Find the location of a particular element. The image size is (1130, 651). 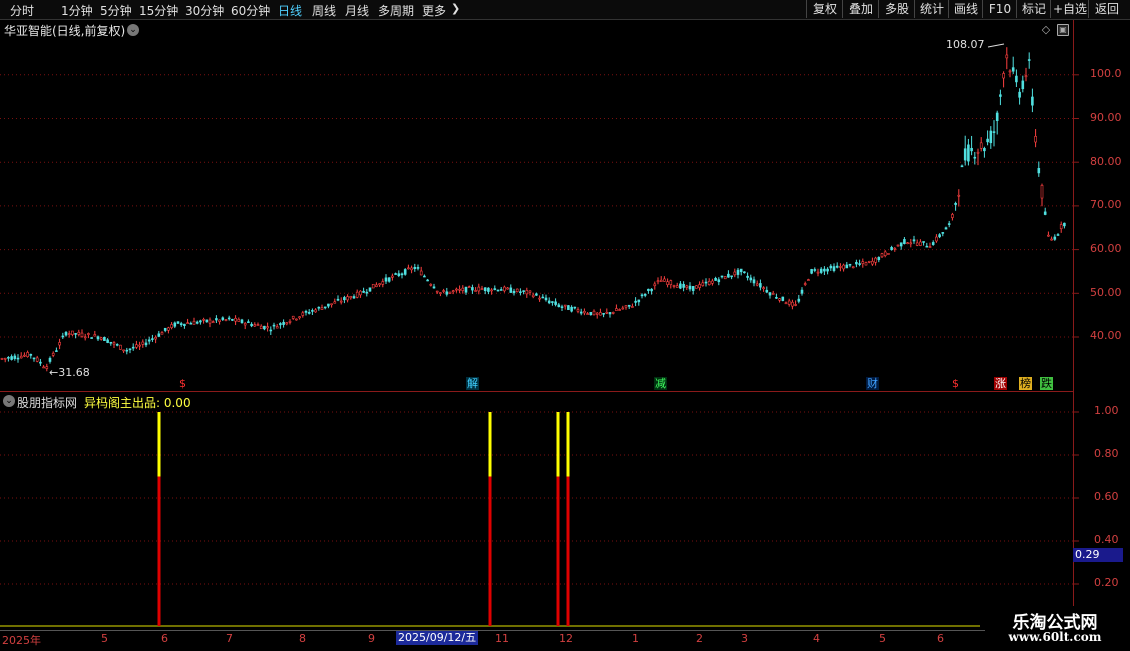

price-ytick: 40.00 is located at coordinates (1106, 335).